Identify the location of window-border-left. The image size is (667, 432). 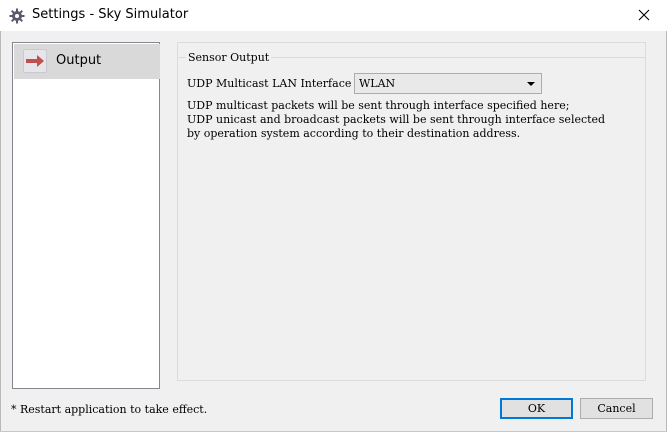
(0, 231).